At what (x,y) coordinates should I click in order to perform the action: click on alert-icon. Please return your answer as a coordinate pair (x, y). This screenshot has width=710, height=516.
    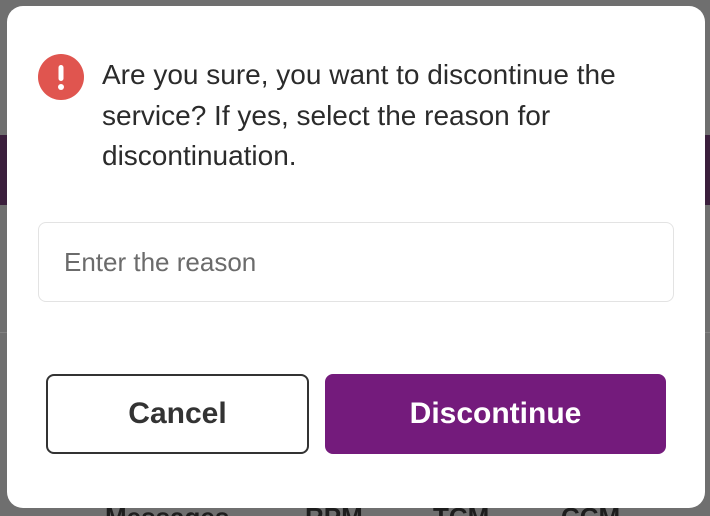
    Looking at the image, I should click on (61, 77).